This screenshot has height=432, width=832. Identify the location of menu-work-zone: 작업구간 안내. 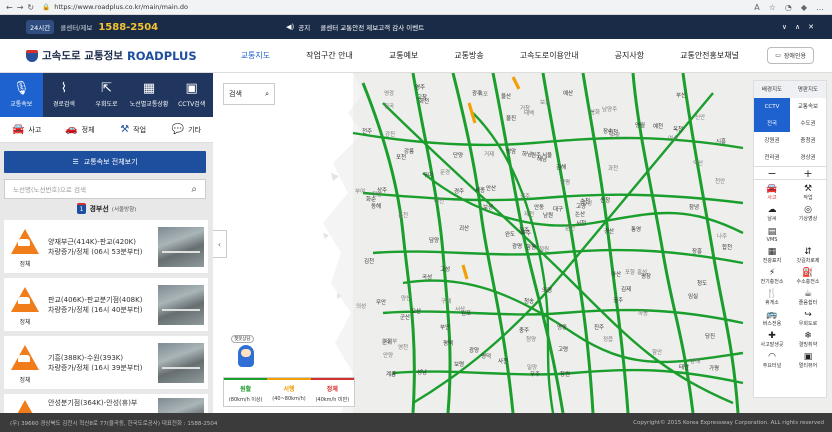
(329, 55).